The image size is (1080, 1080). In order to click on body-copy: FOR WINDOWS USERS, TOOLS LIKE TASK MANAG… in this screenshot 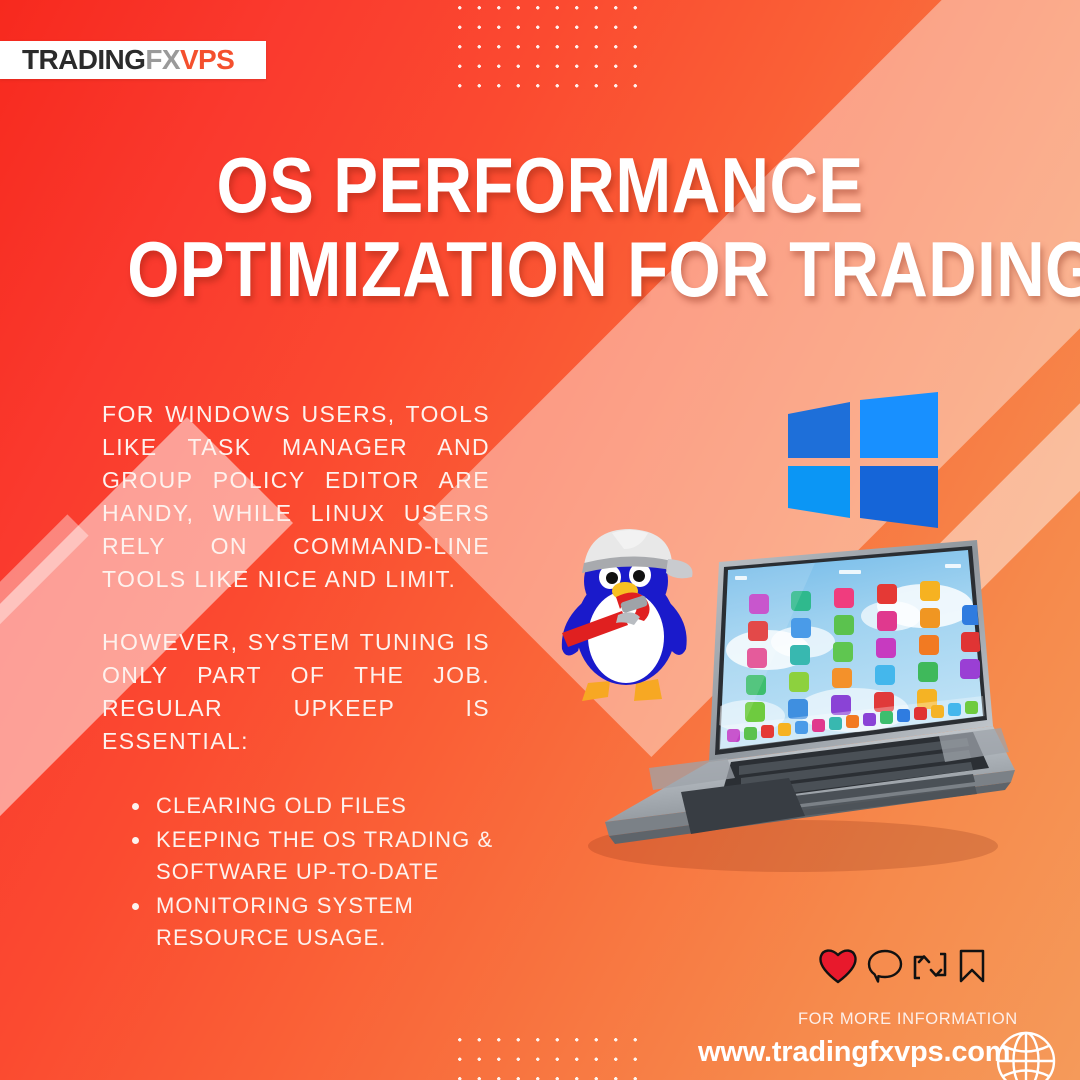, I will do `click(296, 593)`.